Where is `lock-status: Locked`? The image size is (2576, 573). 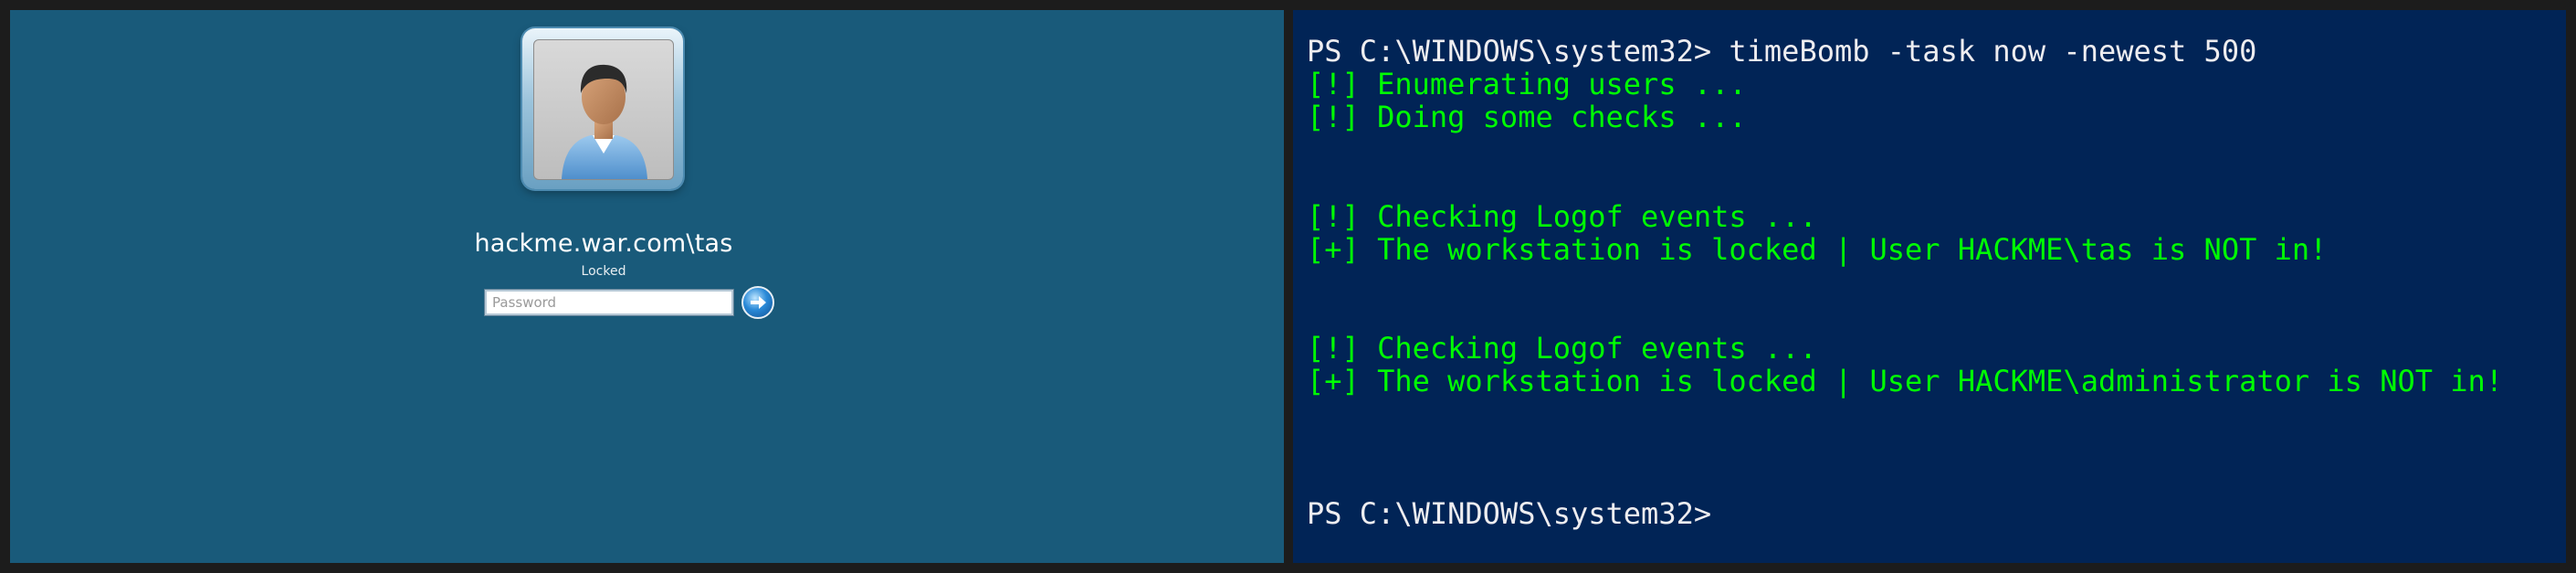 lock-status: Locked is located at coordinates (603, 271).